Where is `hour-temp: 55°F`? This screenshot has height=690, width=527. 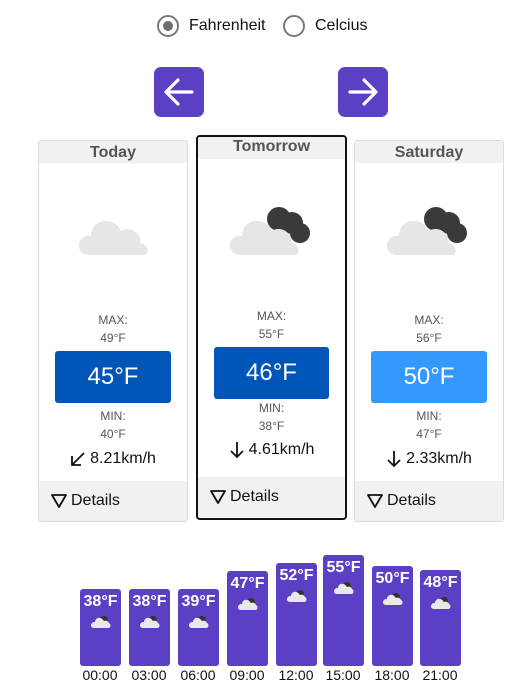 hour-temp: 55°F is located at coordinates (343, 567).